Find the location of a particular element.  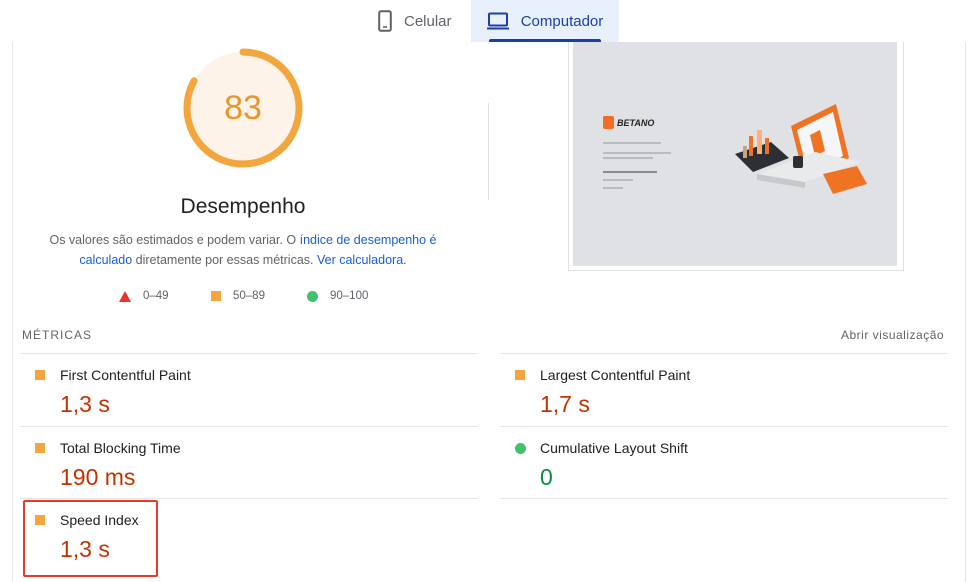

tab-mobile: Celular is located at coordinates (423, 21).